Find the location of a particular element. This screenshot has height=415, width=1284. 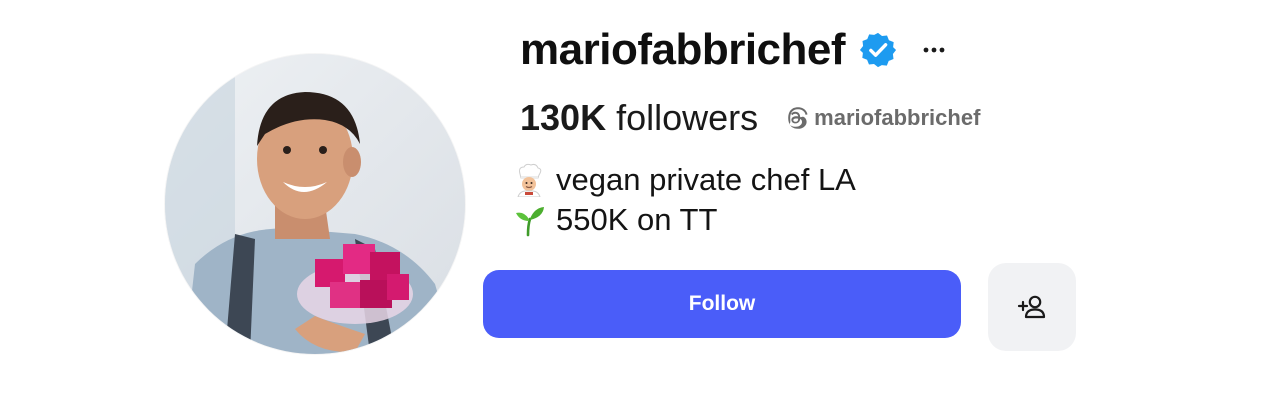

more-options-icon is located at coordinates (934, 50).